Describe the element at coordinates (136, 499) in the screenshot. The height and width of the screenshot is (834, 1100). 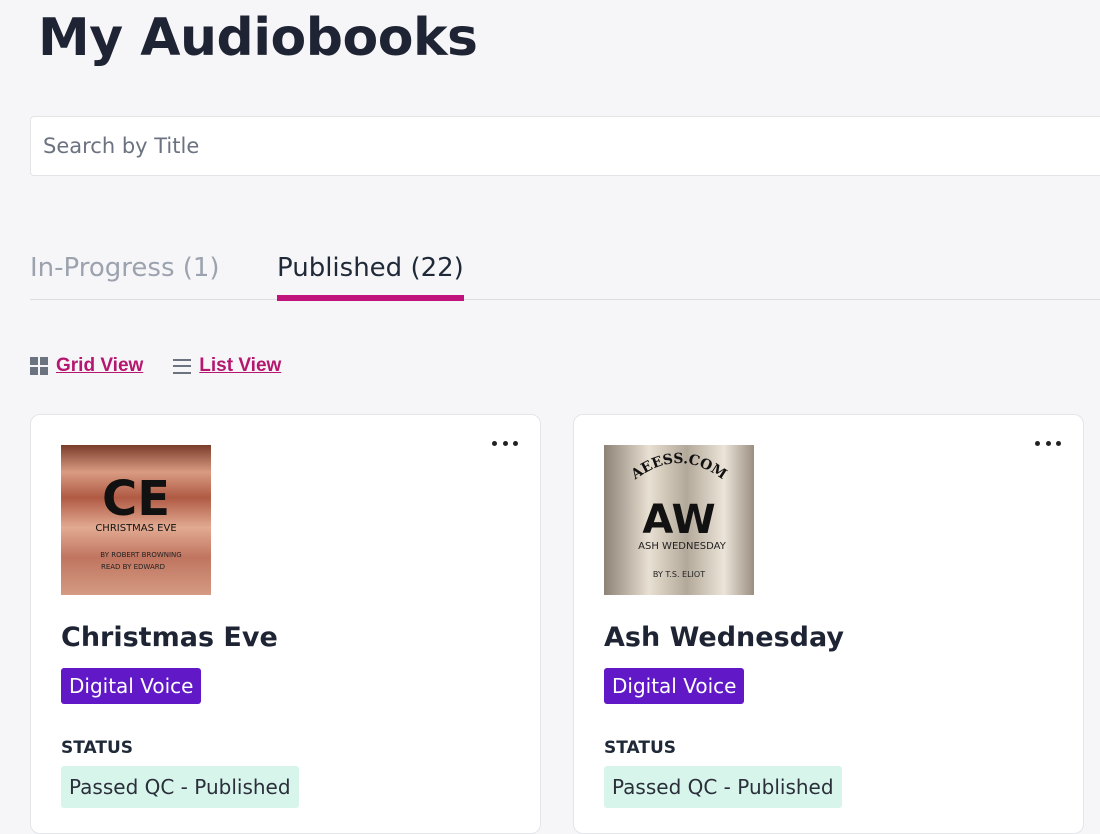
I see `cover-initials: CE` at that location.